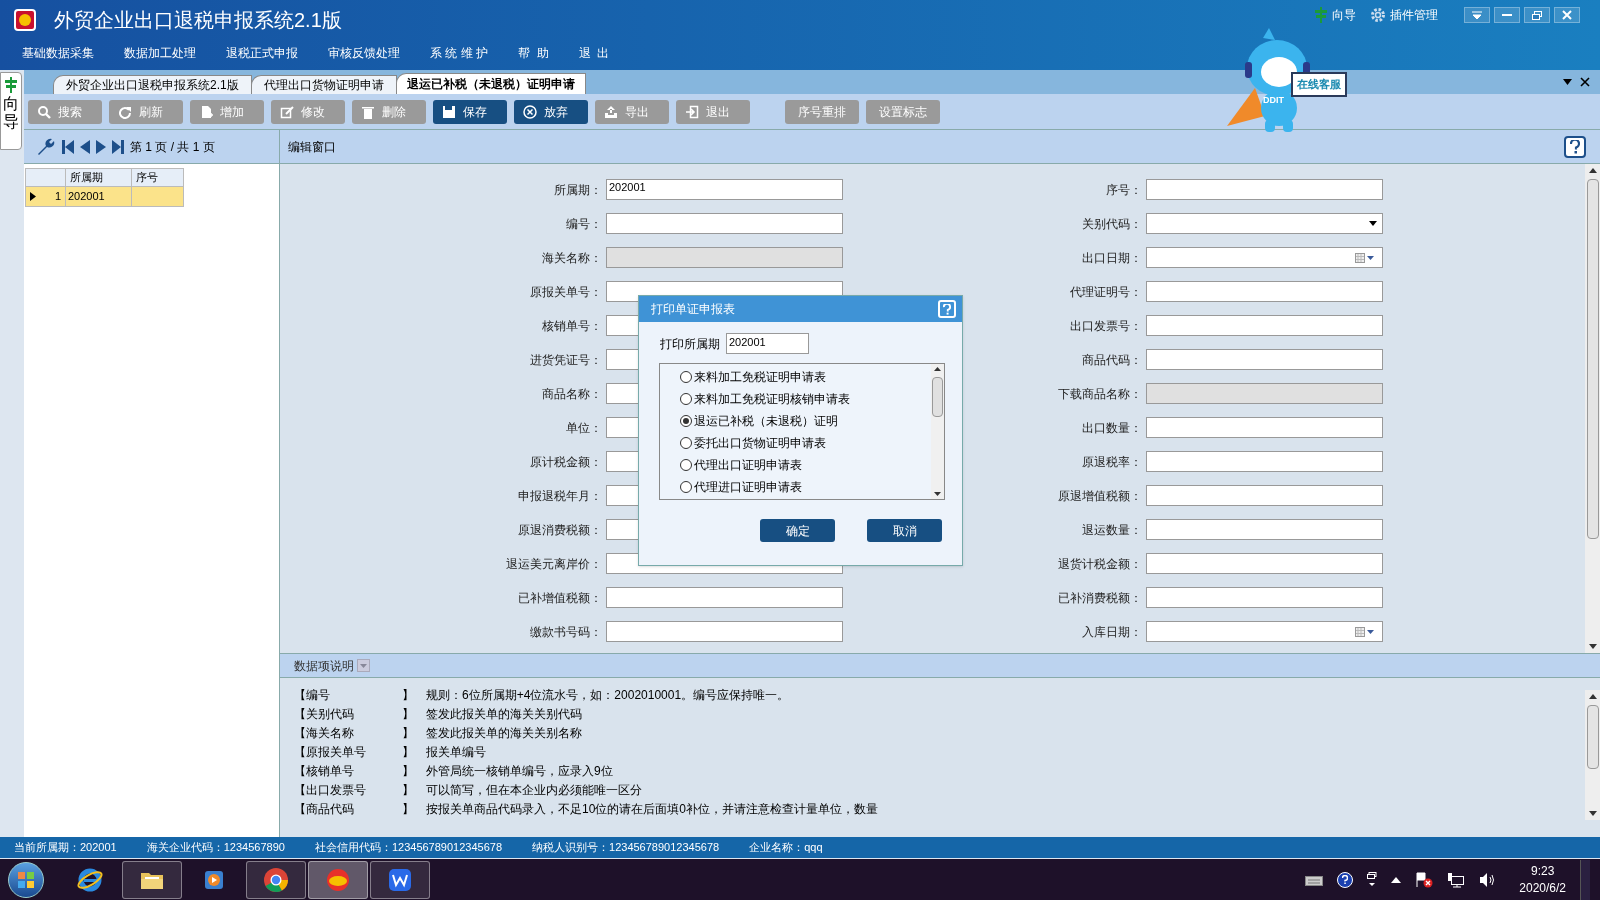 The image size is (1600, 900). What do you see at coordinates (68, 146) in the screenshot?
I see `first-page-icon` at bounding box center [68, 146].